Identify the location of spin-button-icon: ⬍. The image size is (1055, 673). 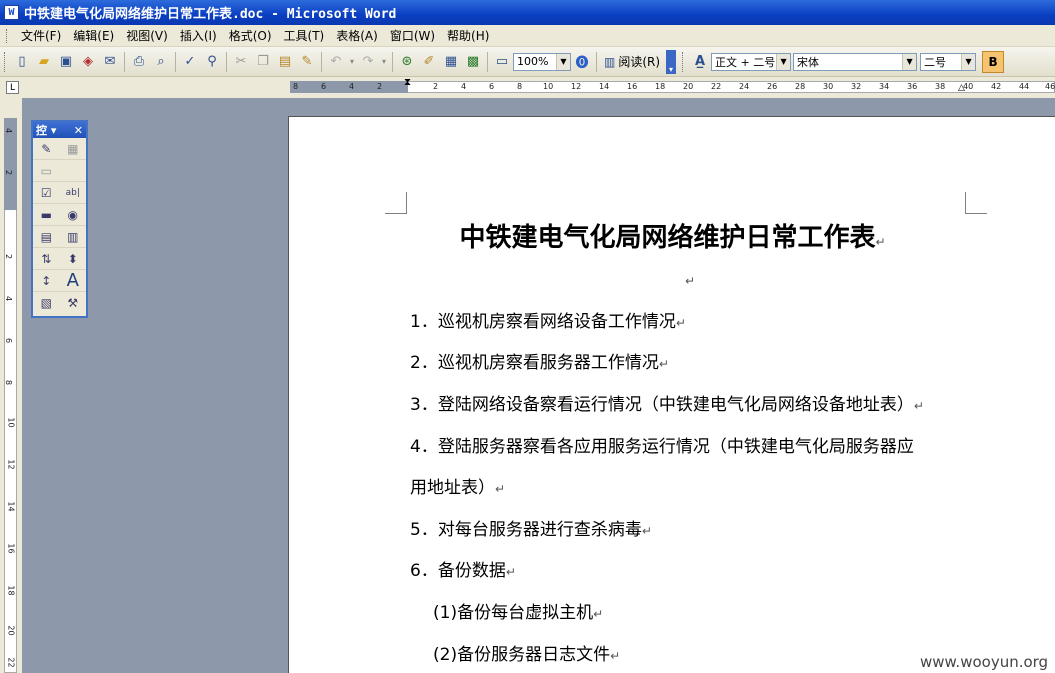
(73, 259).